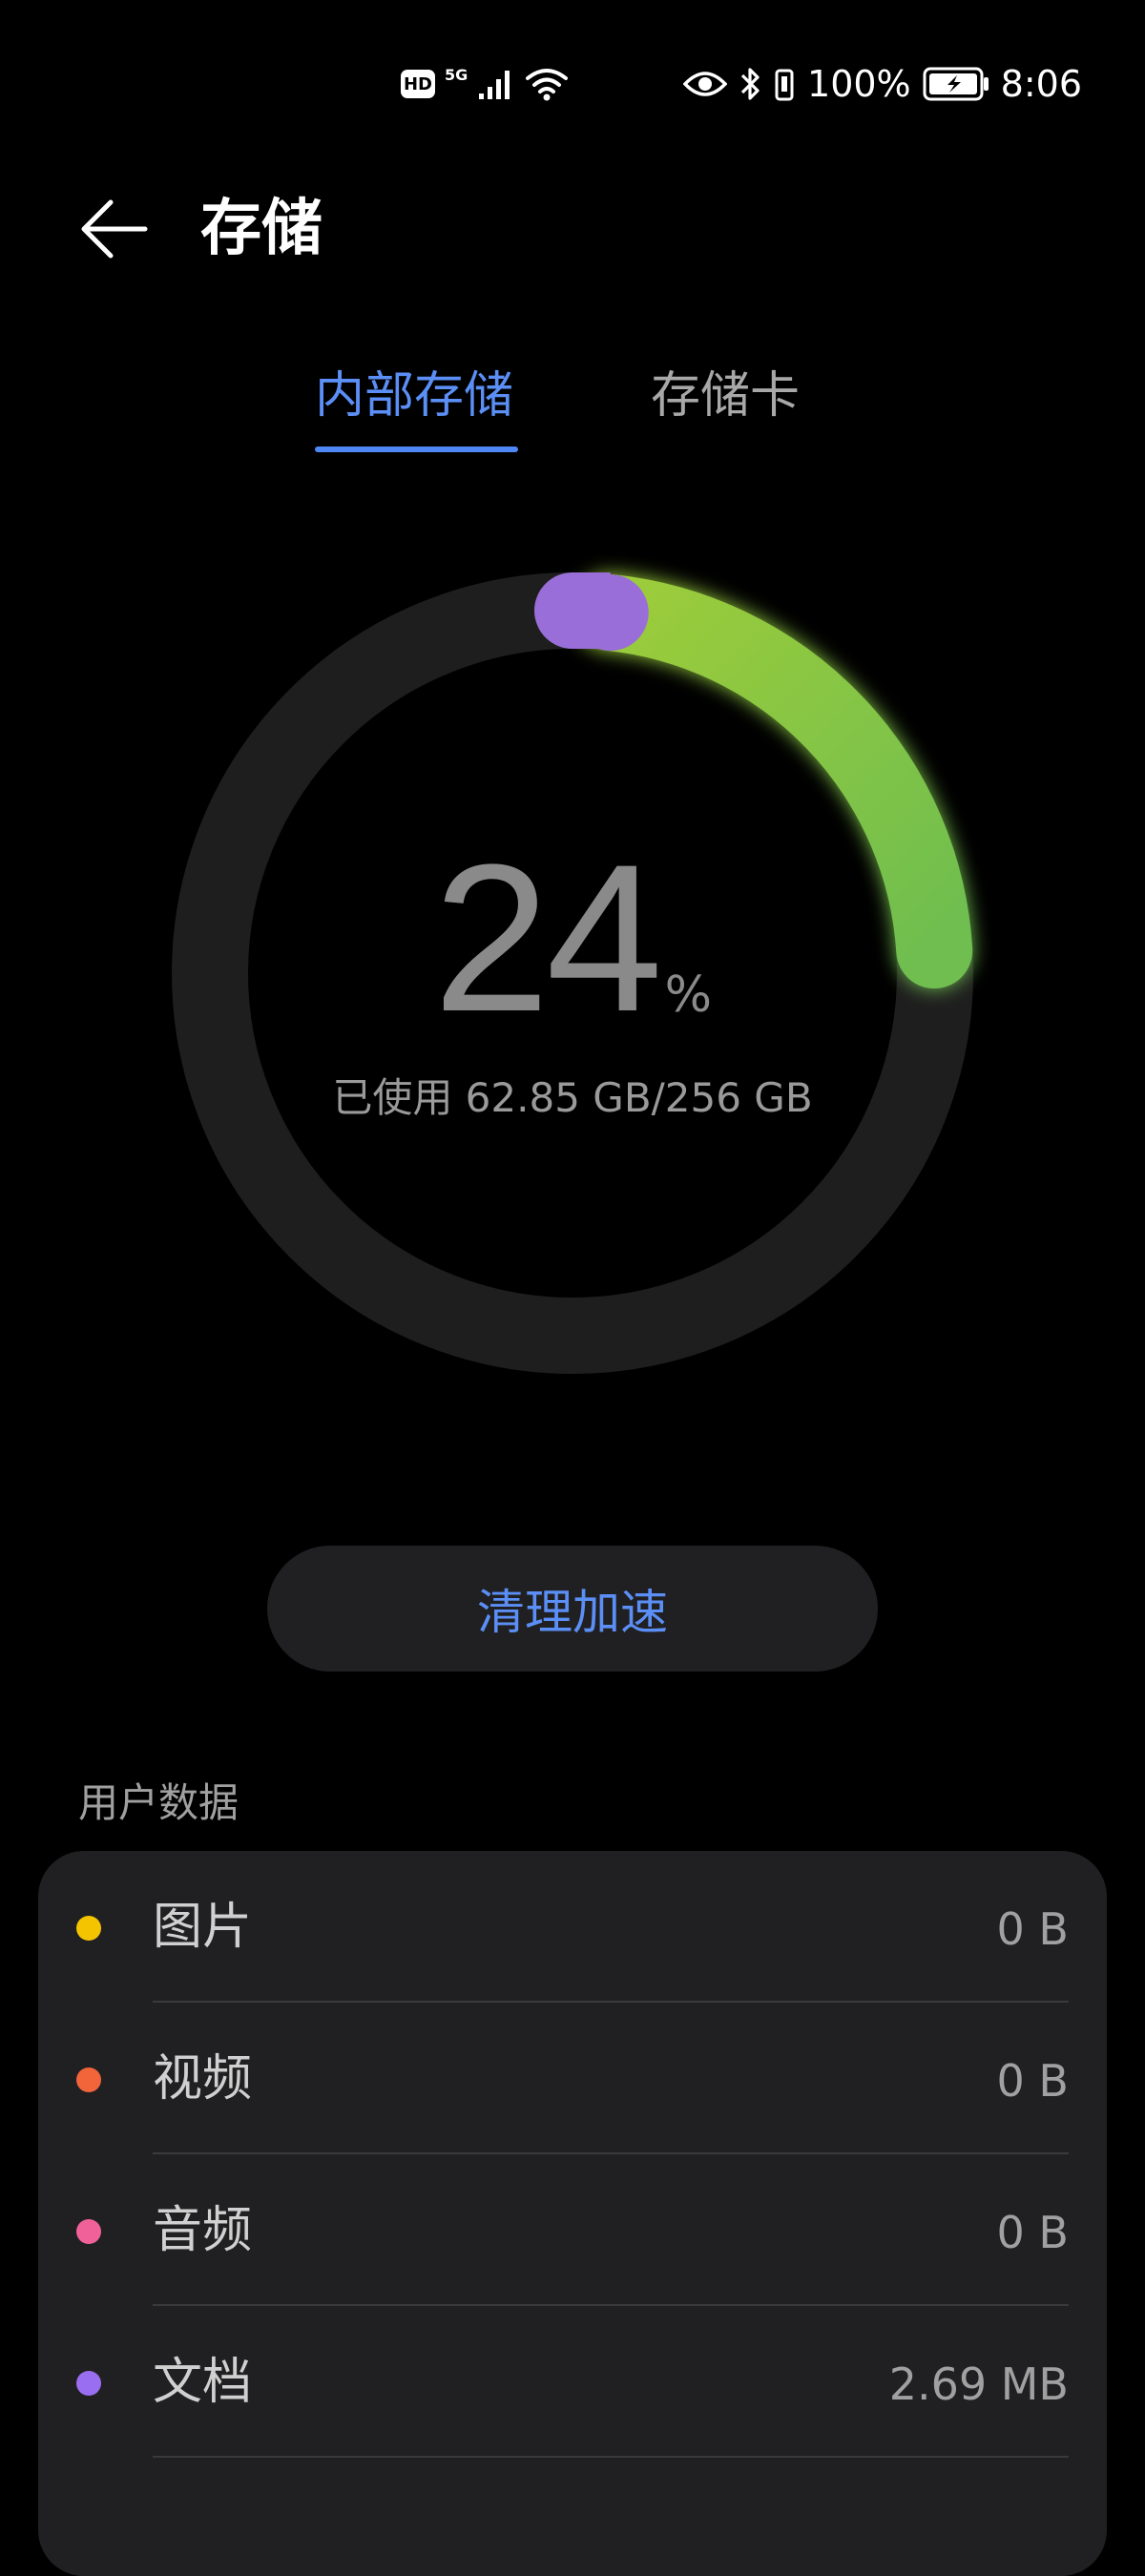 Image resolution: width=1145 pixels, height=2576 pixels. Describe the element at coordinates (418, 84) in the screenshot. I see `hd-badge: HD` at that location.